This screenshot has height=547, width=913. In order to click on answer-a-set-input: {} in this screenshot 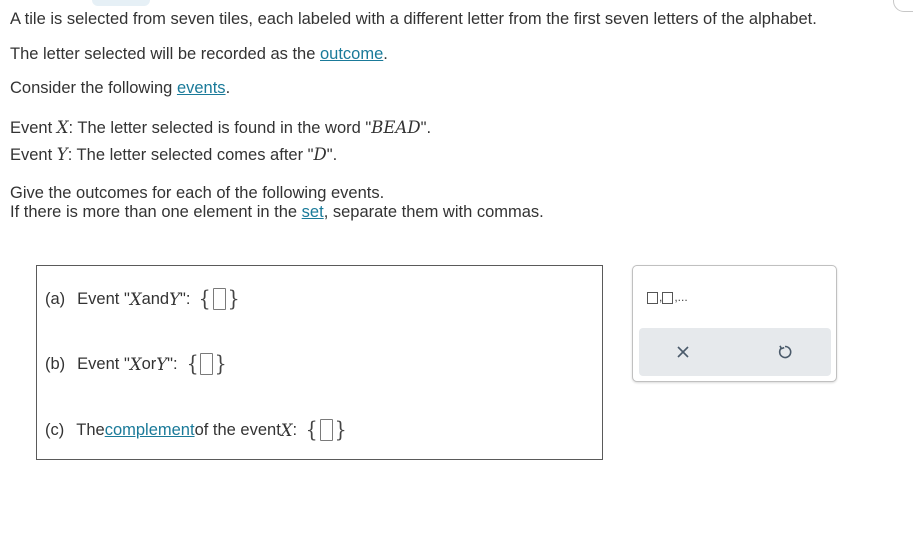, I will do `click(219, 299)`.